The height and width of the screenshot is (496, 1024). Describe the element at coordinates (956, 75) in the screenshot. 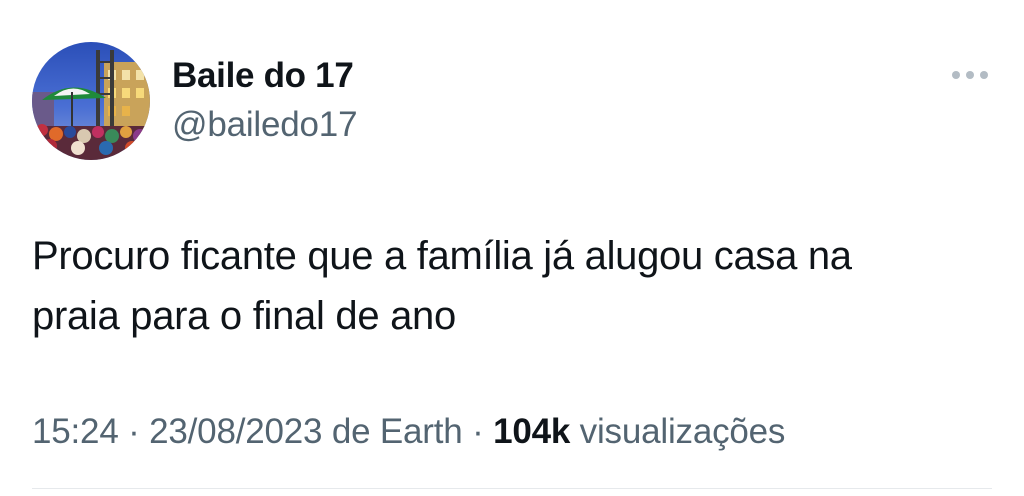

I see `more-horizontal-icon` at that location.